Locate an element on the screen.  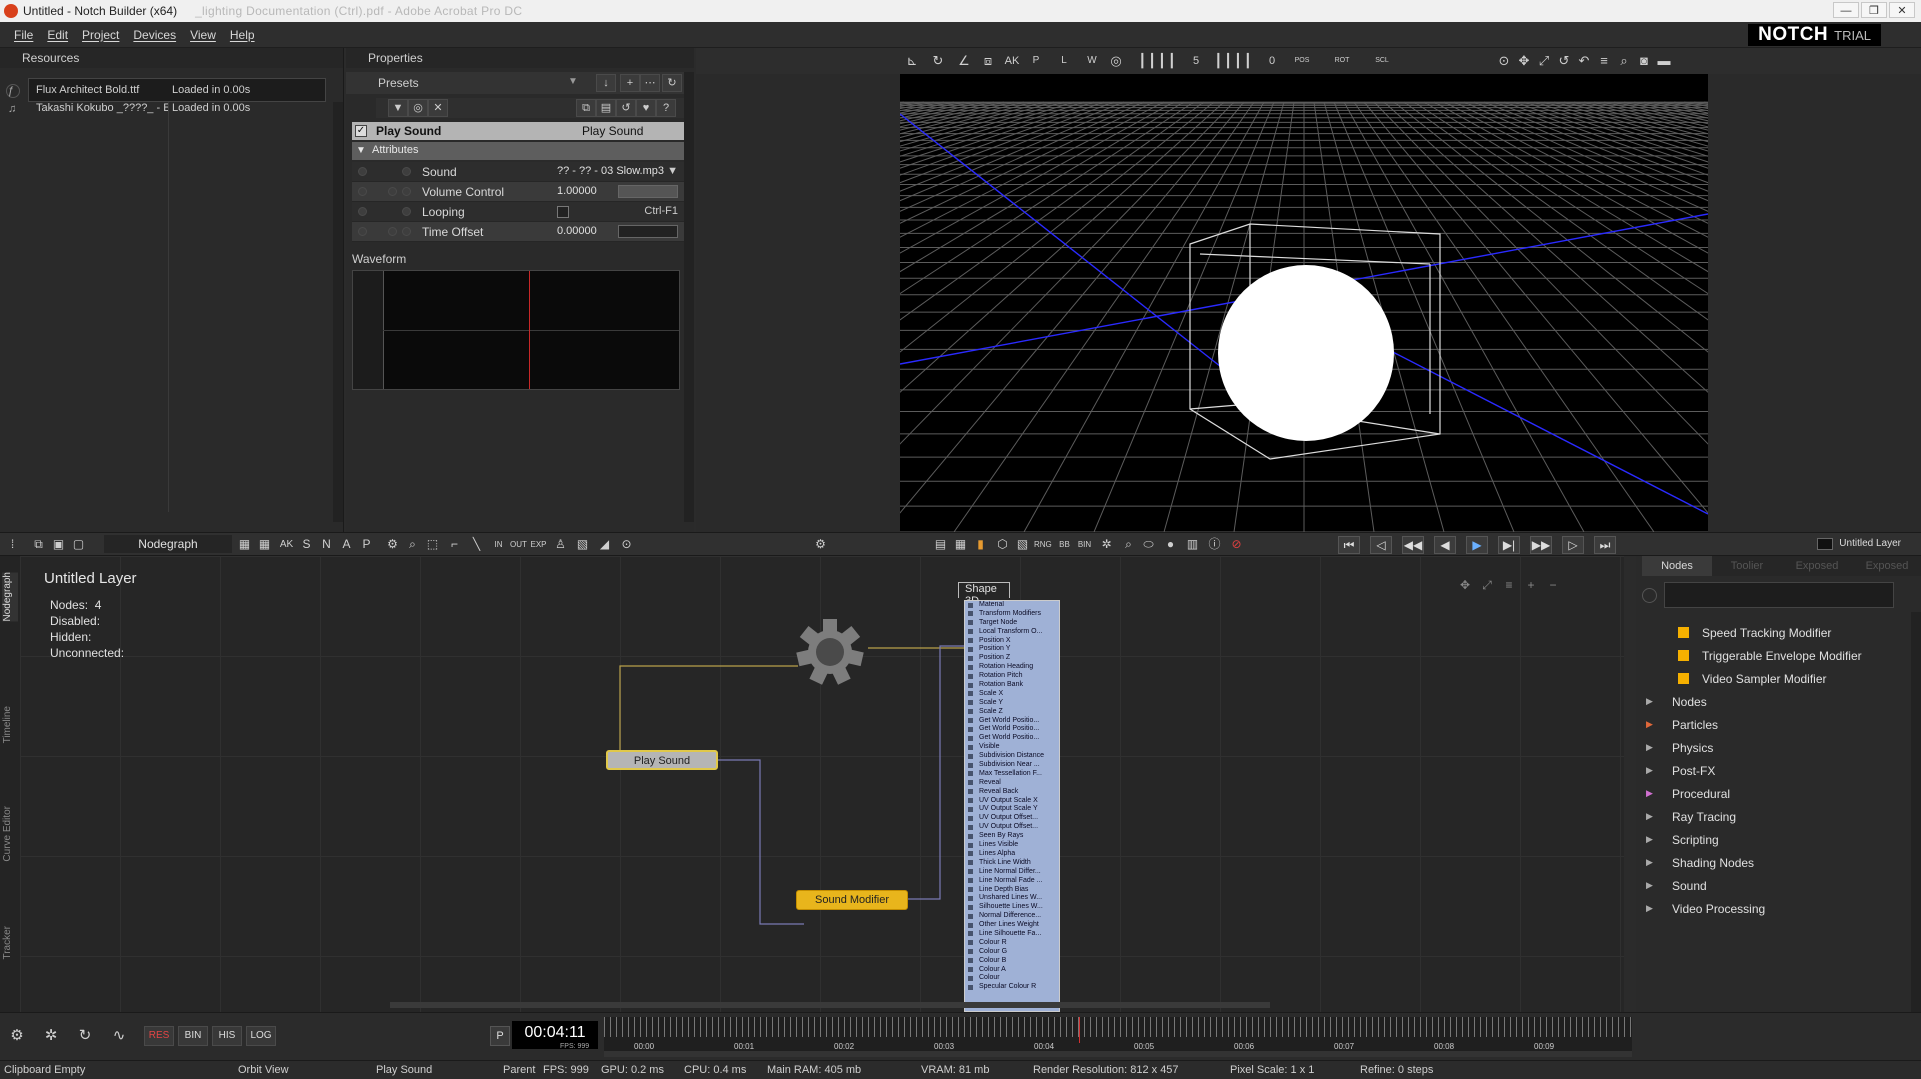
snap-ticks-icon: ┃┃┃┃ is located at coordinates (1234, 61).